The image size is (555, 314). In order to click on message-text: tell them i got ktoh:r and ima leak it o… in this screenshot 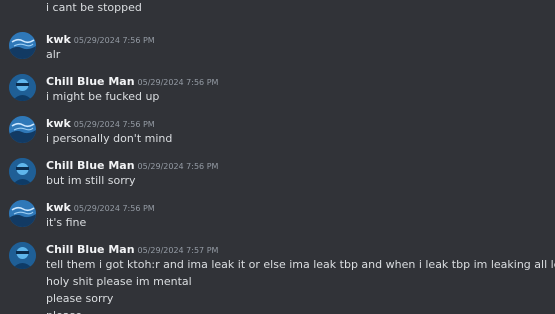, I will do `click(300, 264)`.